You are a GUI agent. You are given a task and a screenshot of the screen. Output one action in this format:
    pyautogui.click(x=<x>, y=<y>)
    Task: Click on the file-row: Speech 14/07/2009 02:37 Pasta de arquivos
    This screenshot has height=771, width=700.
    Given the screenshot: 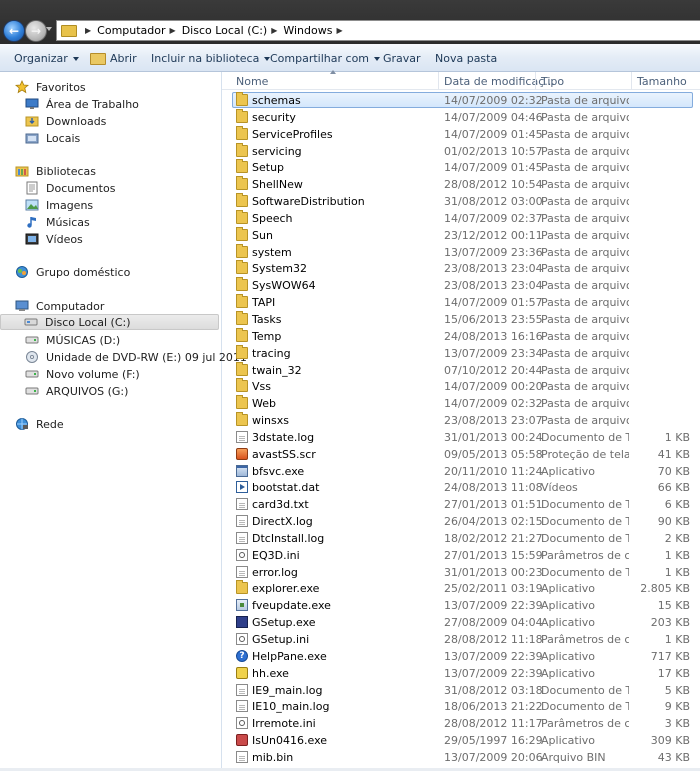 What is the action you would take?
    pyautogui.click(x=461, y=218)
    